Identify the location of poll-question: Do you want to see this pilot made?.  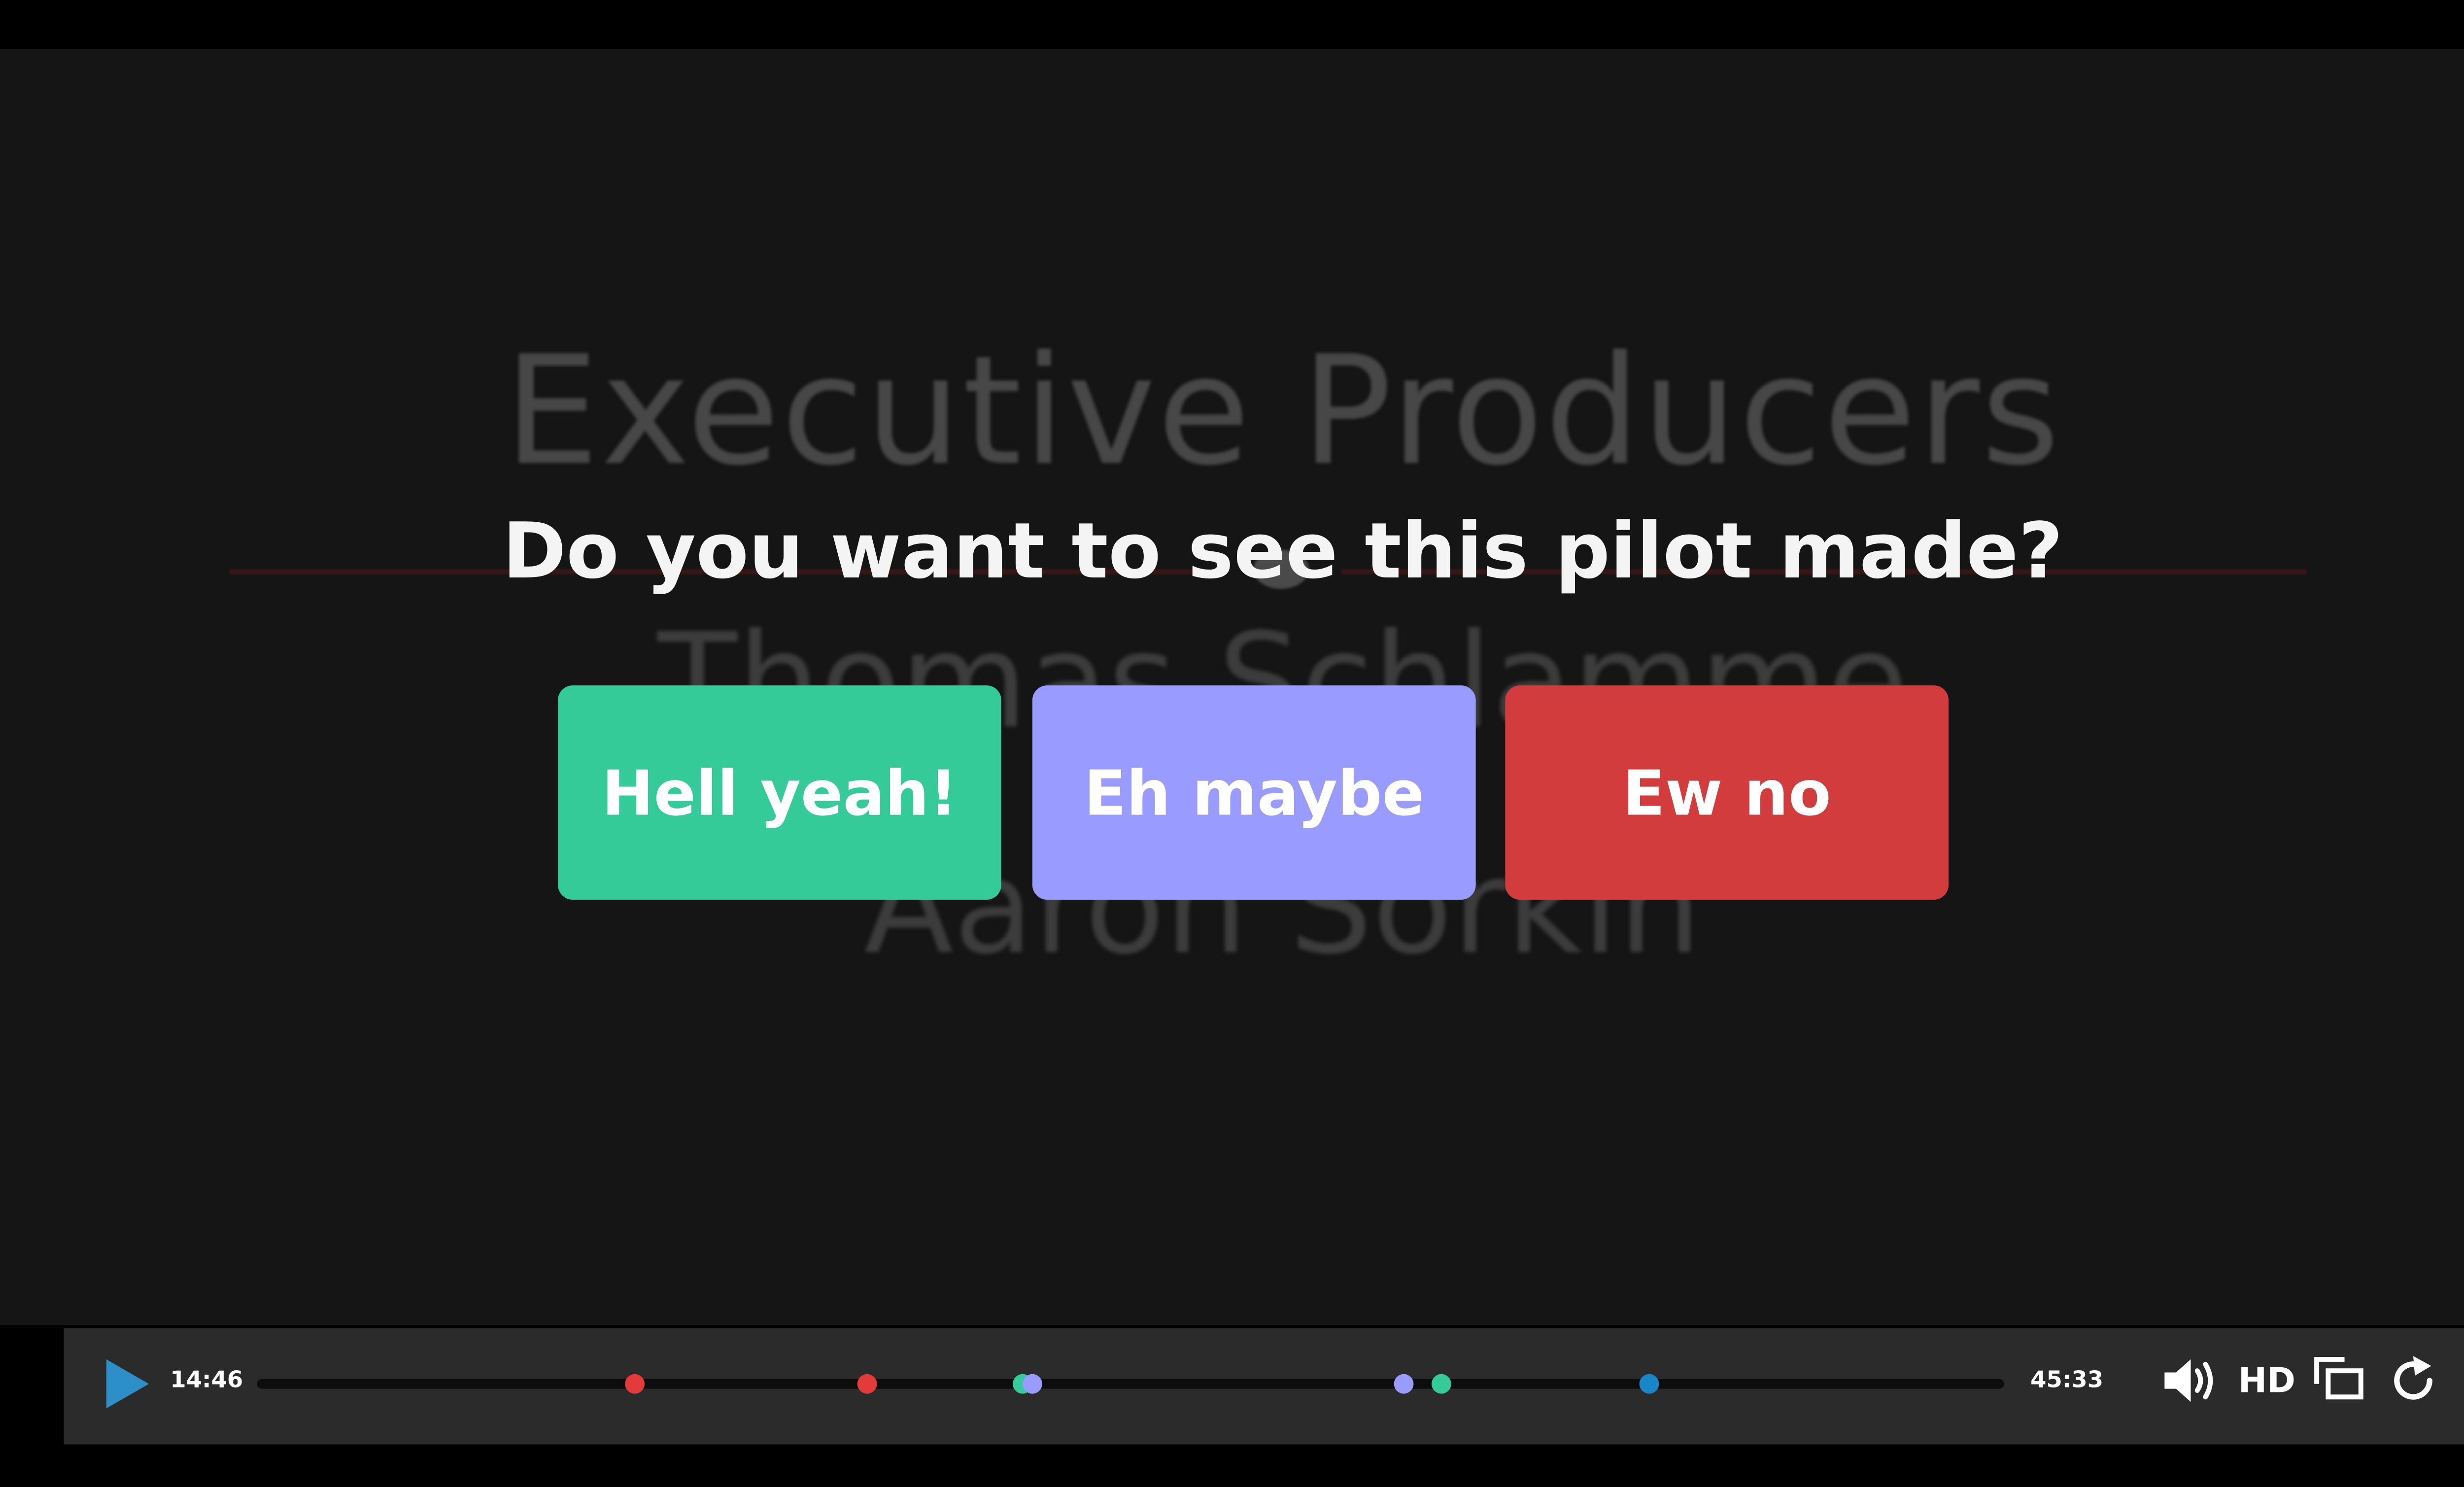
(1282, 552).